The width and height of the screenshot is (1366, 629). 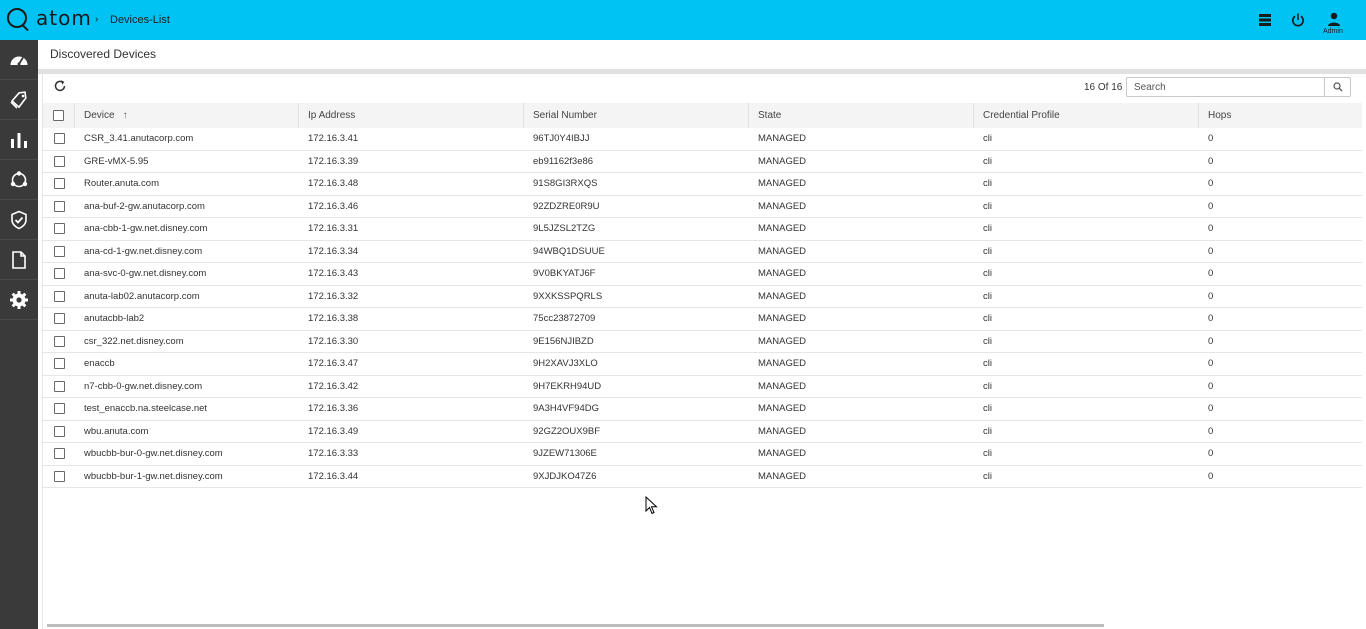 What do you see at coordinates (1334, 19) in the screenshot?
I see `user-icon` at bounding box center [1334, 19].